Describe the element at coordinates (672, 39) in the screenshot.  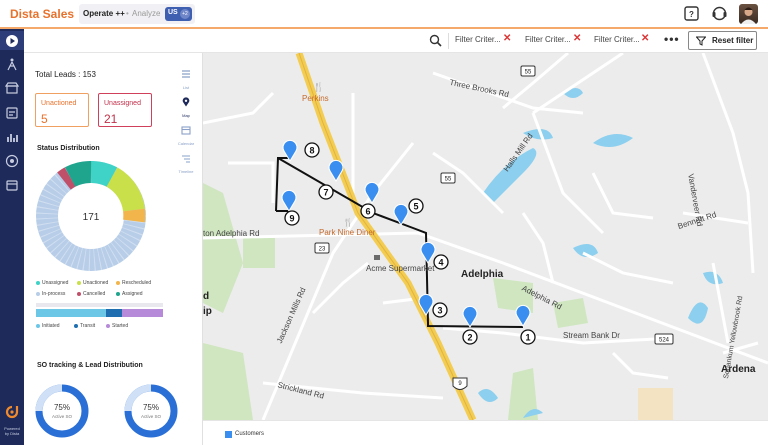
I see `more-filters-button: •••` at that location.